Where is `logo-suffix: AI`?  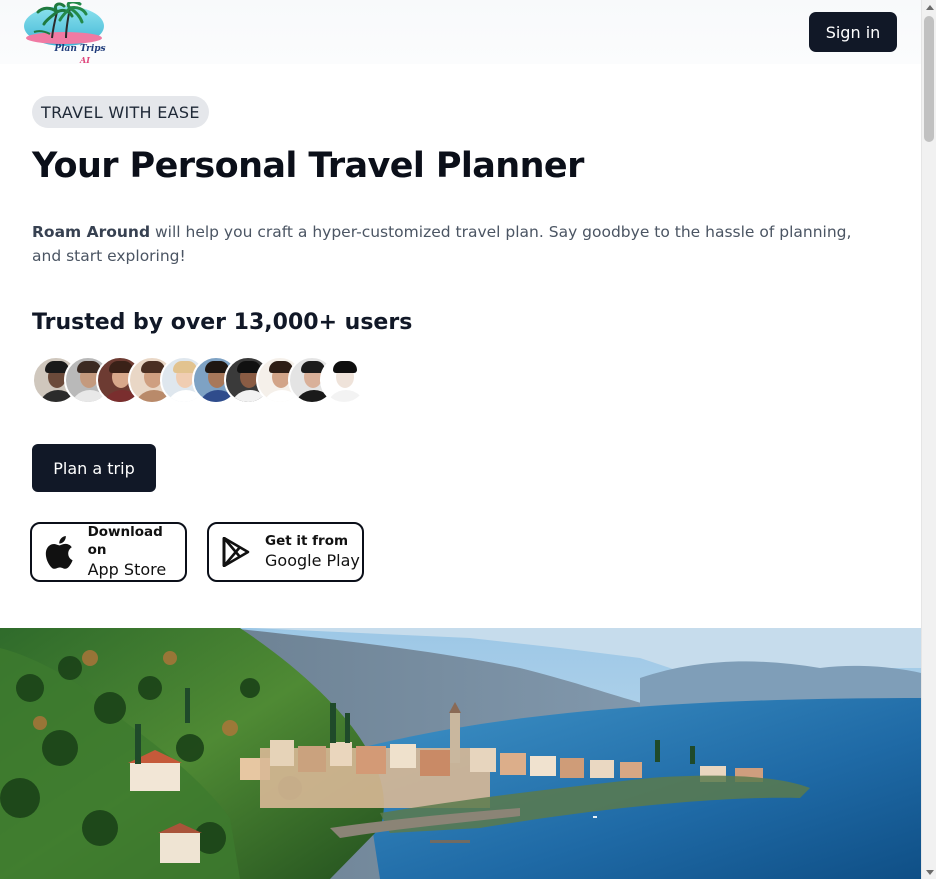 logo-suffix: AI is located at coordinates (85, 60).